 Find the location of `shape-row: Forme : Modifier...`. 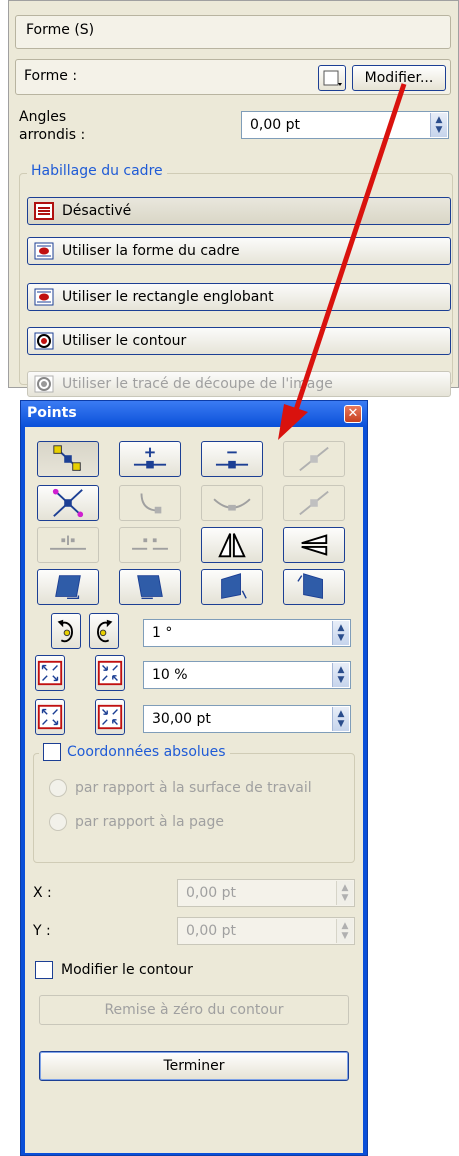

shape-row: Forme : Modifier... is located at coordinates (233, 77).